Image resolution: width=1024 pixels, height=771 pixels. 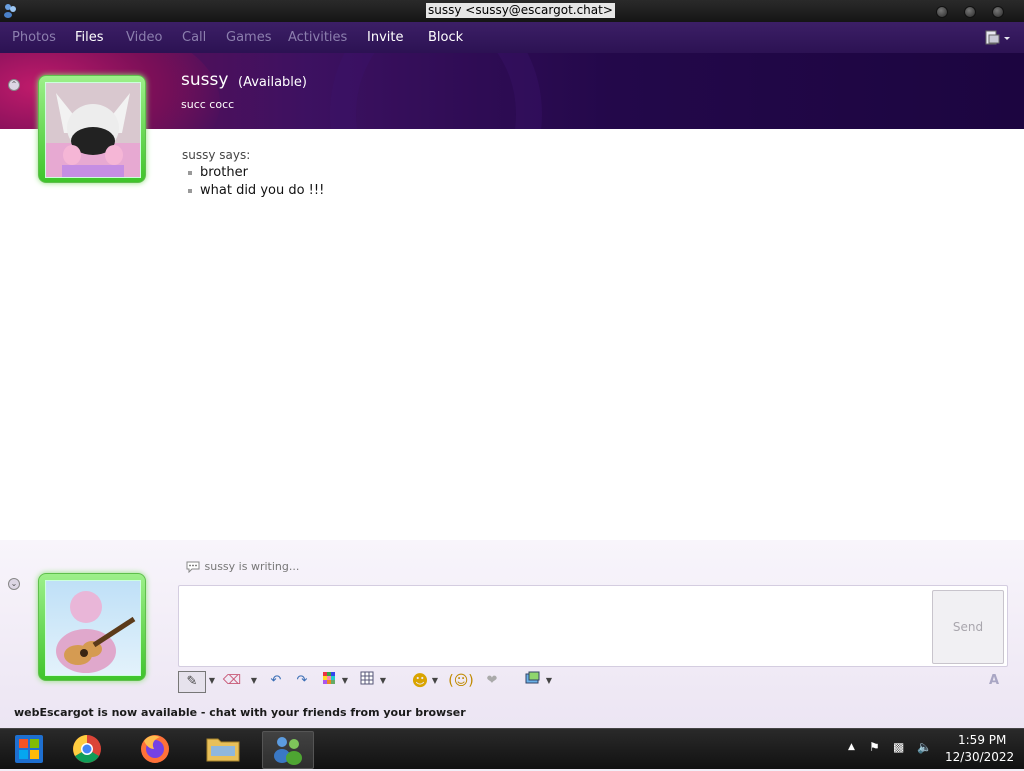 I want to click on contact-status: (Available), so click(x=272, y=82).